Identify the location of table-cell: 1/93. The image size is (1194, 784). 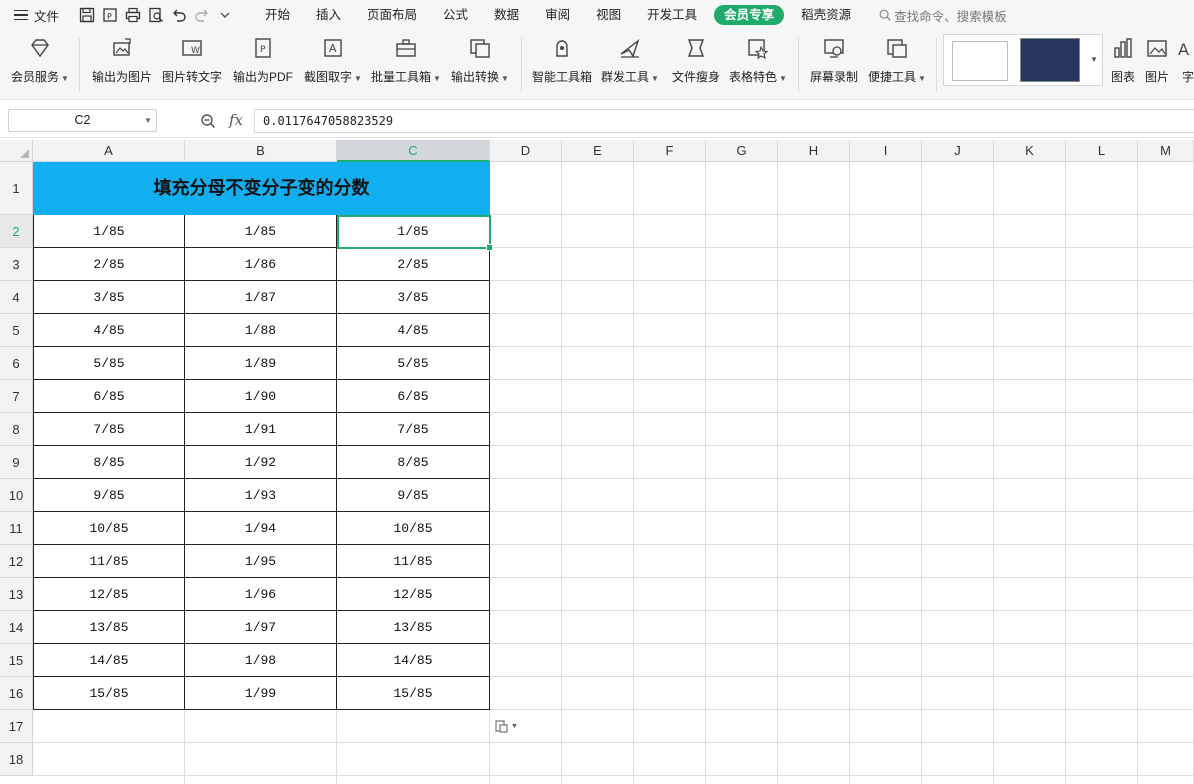
(261, 495).